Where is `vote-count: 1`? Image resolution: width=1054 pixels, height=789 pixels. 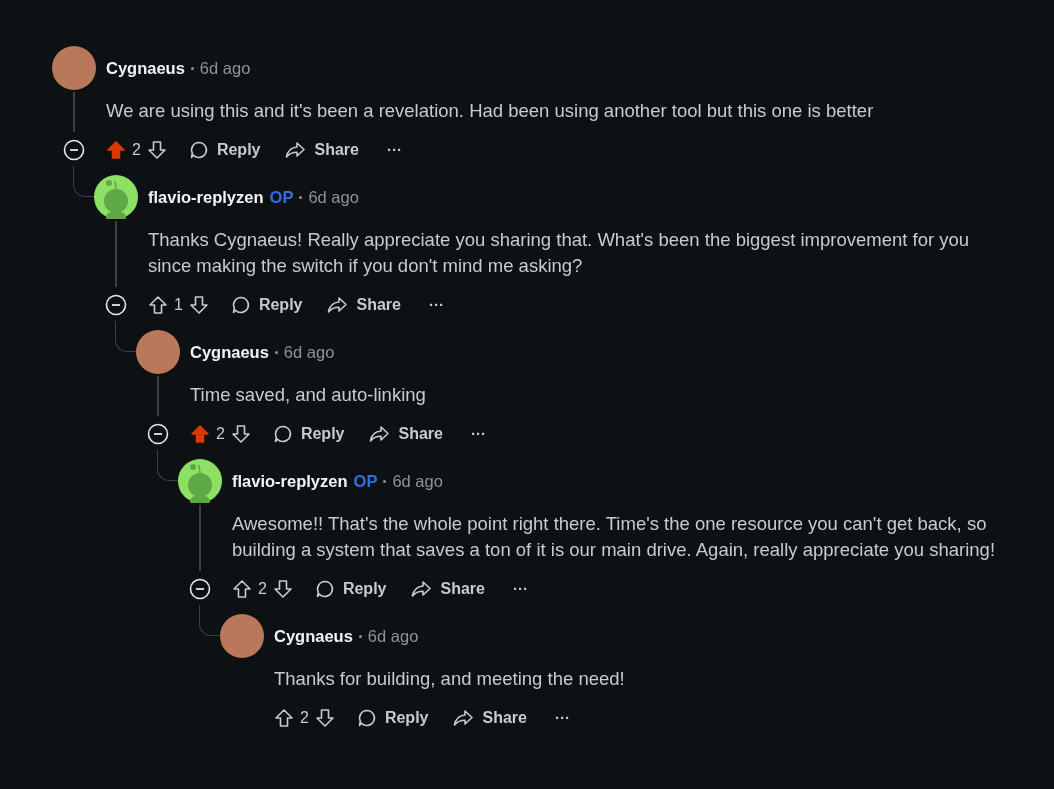 vote-count: 1 is located at coordinates (178, 305).